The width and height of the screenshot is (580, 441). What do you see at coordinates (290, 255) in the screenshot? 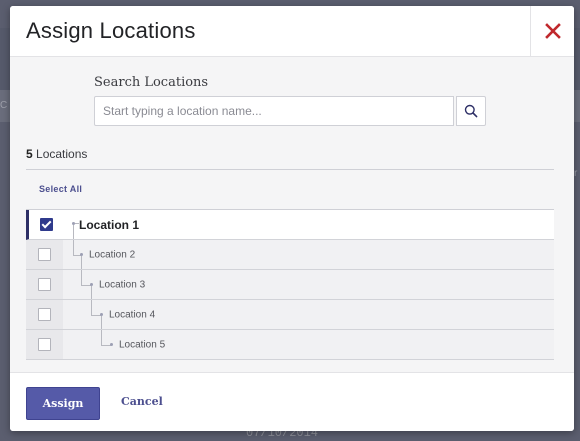
I see `list-item: Location 2` at bounding box center [290, 255].